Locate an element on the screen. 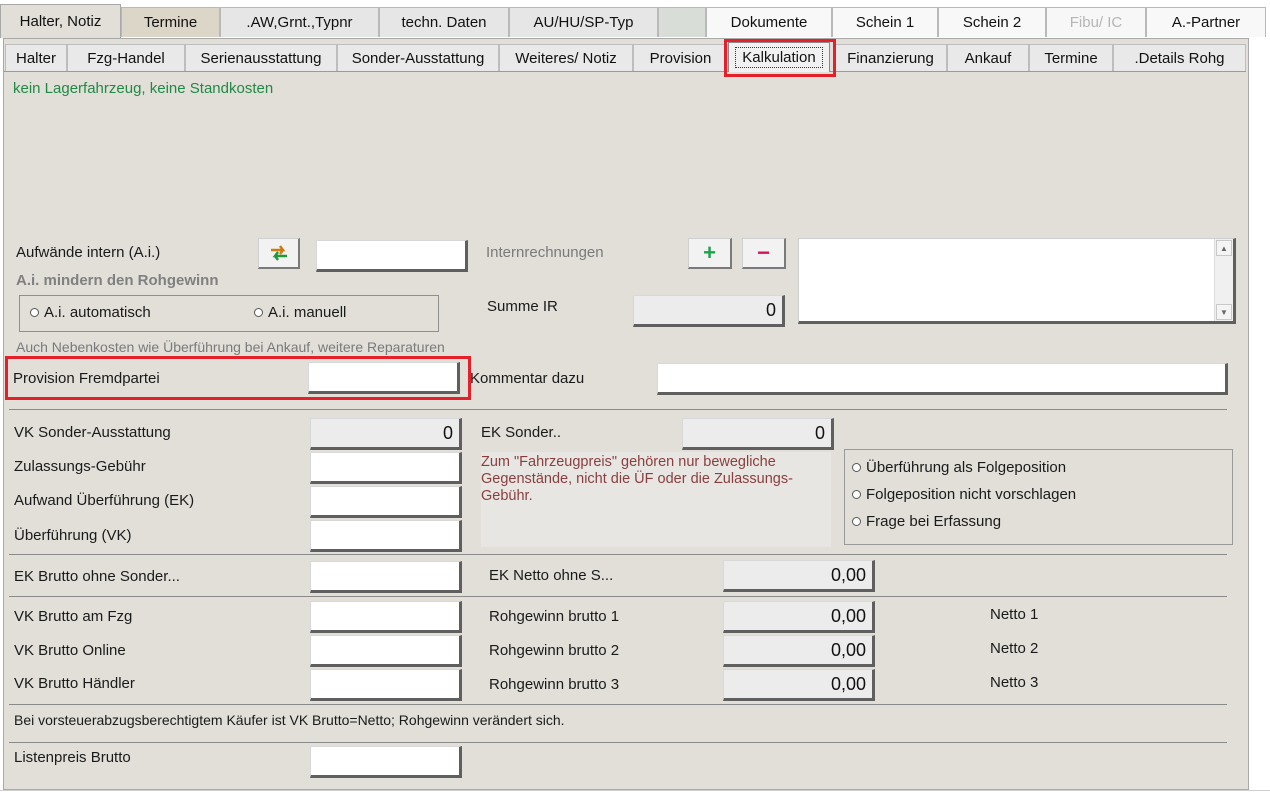 Image resolution: width=1270 pixels, height=811 pixels. internrechnungen-label: Internrechnungen is located at coordinates (545, 252).